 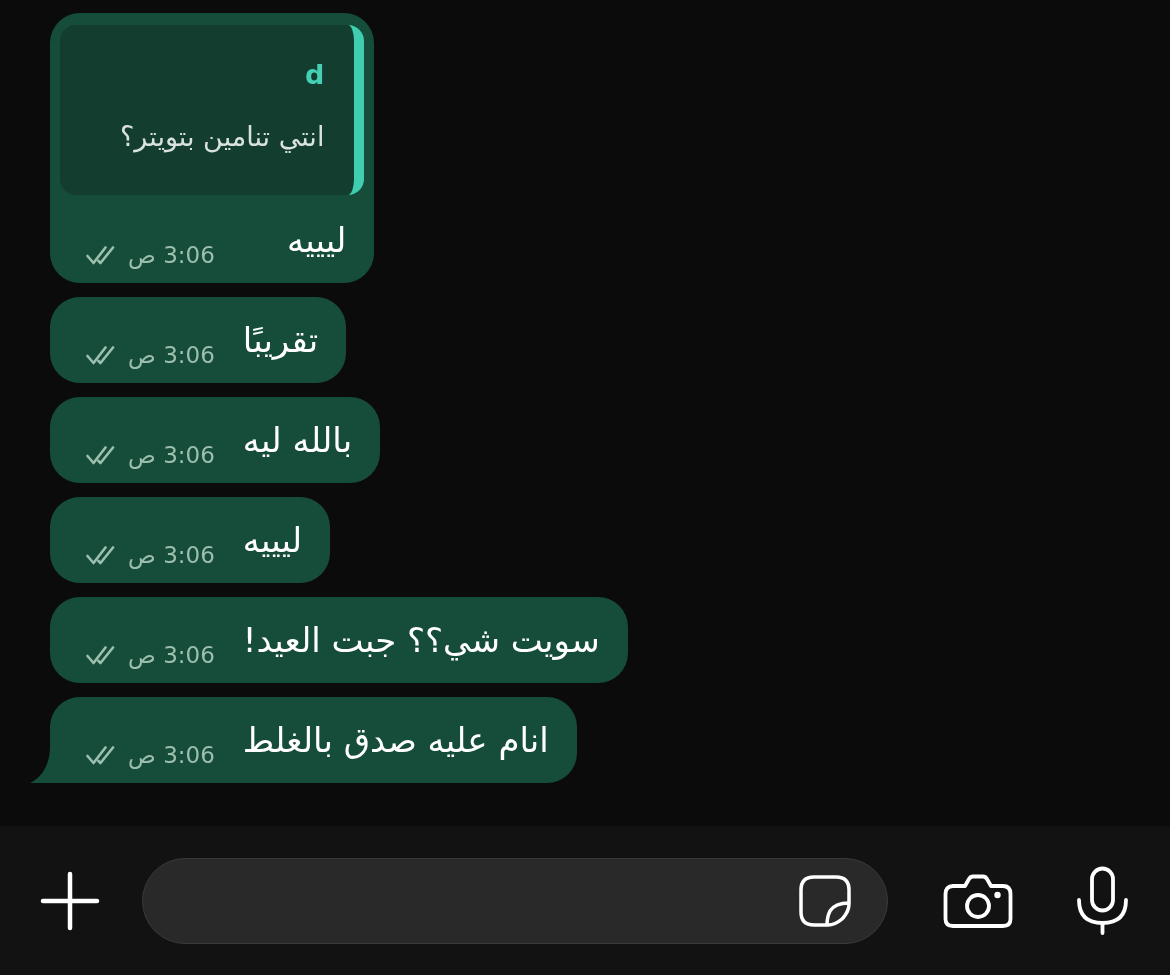 What do you see at coordinates (70, 900) in the screenshot?
I see `plus-icon` at bounding box center [70, 900].